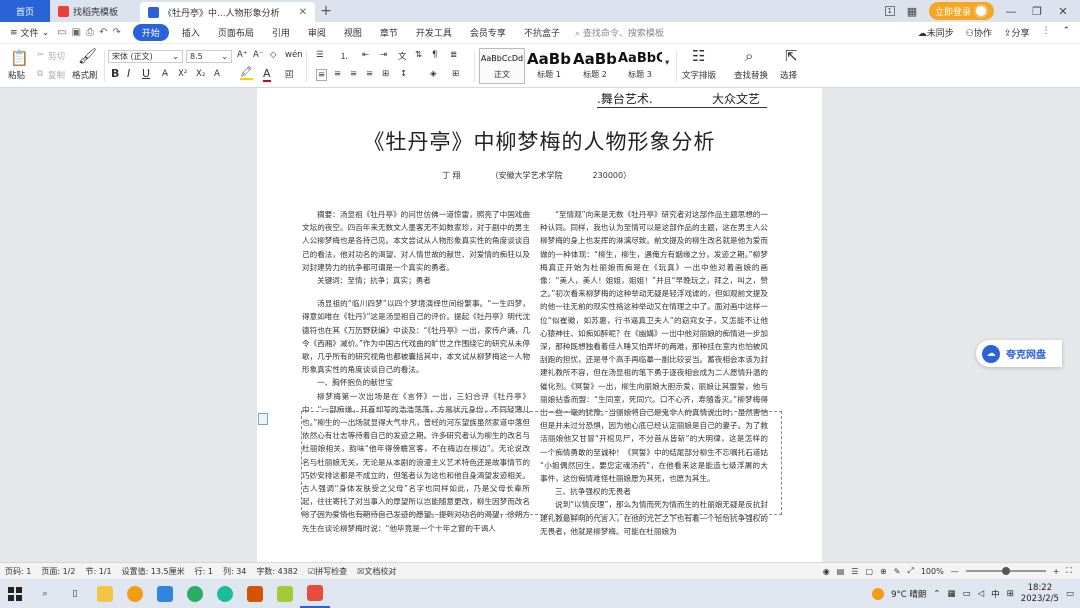  Describe the element at coordinates (227, 12) in the screenshot. I see `tab-document: 《牡丹亭》中...人物形象分析 ✕` at that location.